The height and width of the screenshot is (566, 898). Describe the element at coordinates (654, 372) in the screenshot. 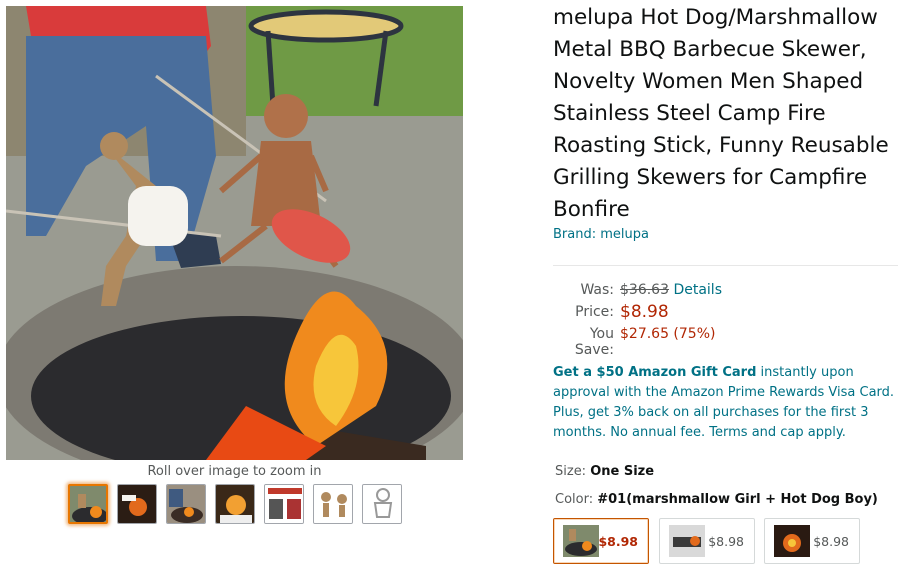

I see `promo-headline: Get a $50 Amazon Gift Card` at that location.